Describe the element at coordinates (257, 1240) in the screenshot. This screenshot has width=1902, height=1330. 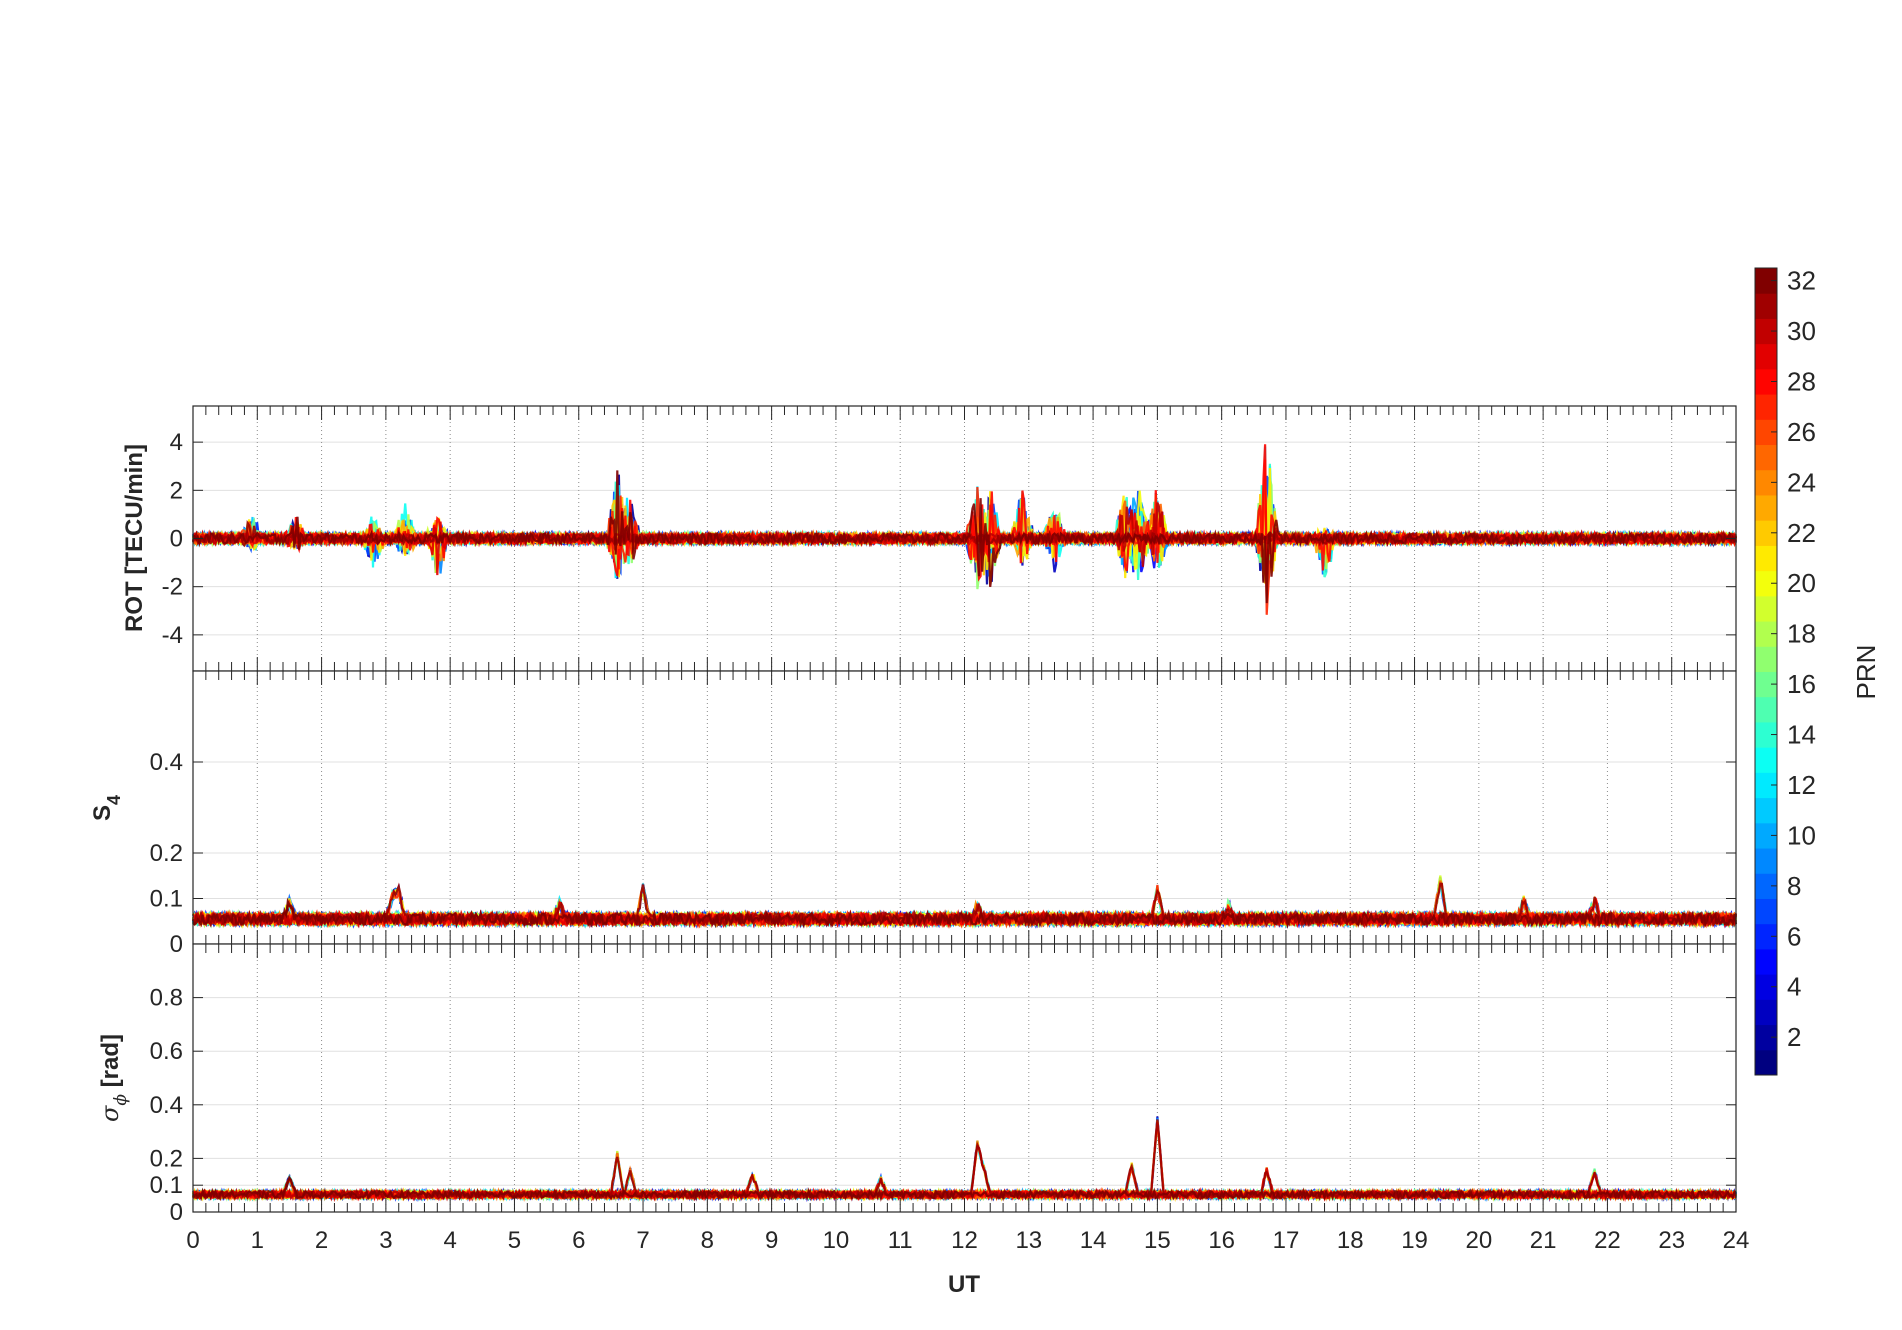
I see `x-tick-label: 1` at that location.